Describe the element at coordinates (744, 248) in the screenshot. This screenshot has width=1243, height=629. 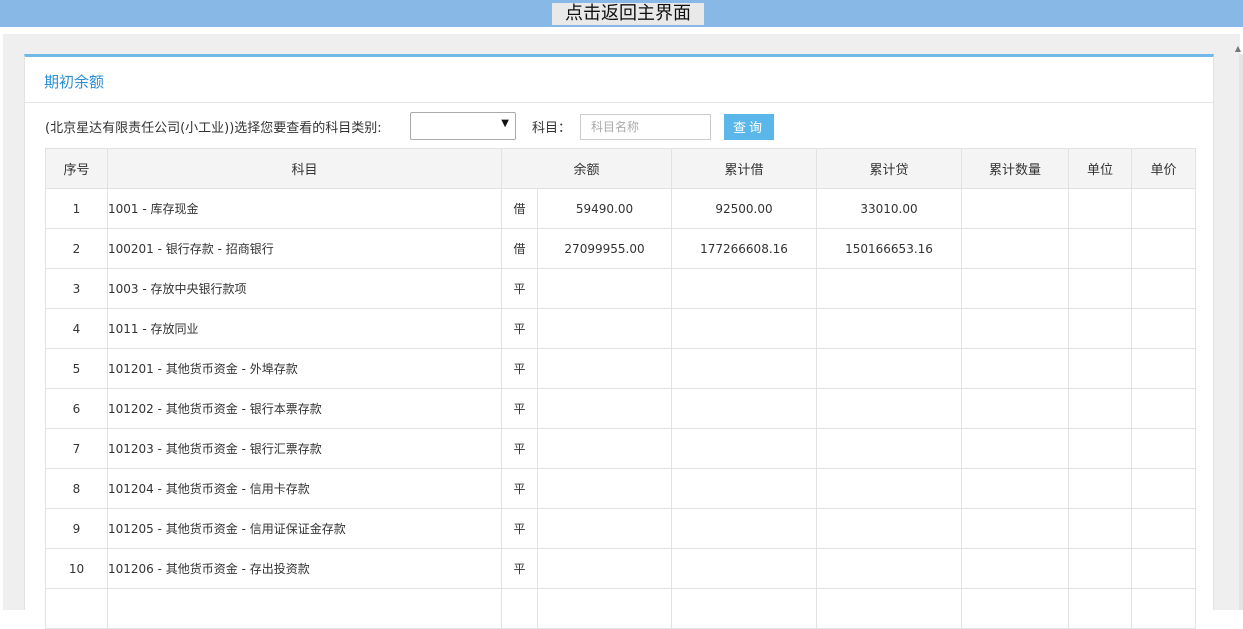
I see `cell-cum-debit: 177266608.16` at that location.